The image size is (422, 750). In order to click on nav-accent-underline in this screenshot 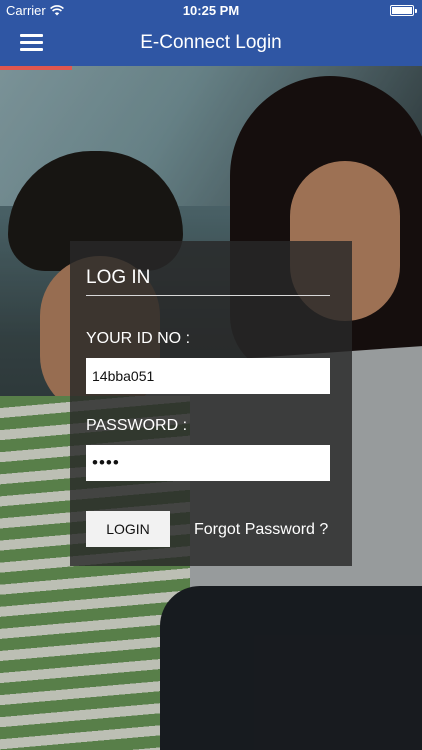, I will do `click(36, 68)`.